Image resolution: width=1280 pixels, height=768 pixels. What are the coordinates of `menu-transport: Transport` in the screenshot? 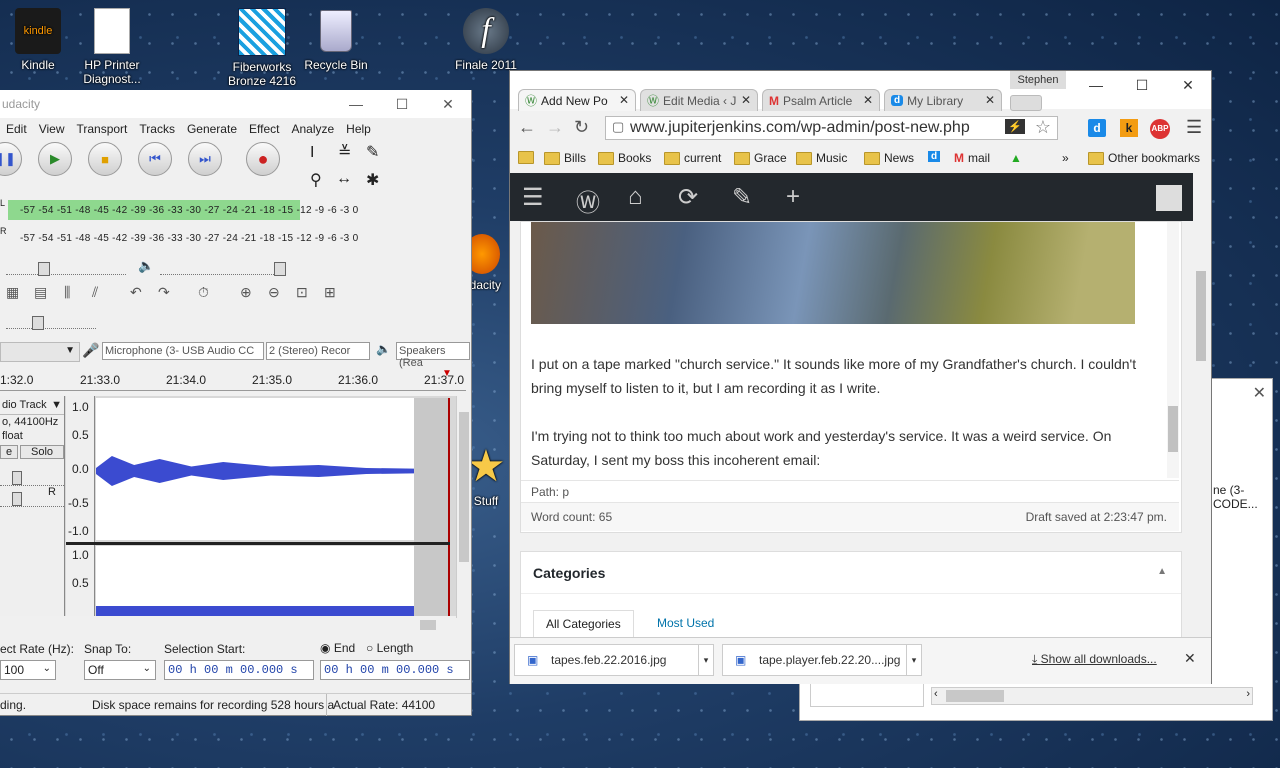 It's located at (101, 129).